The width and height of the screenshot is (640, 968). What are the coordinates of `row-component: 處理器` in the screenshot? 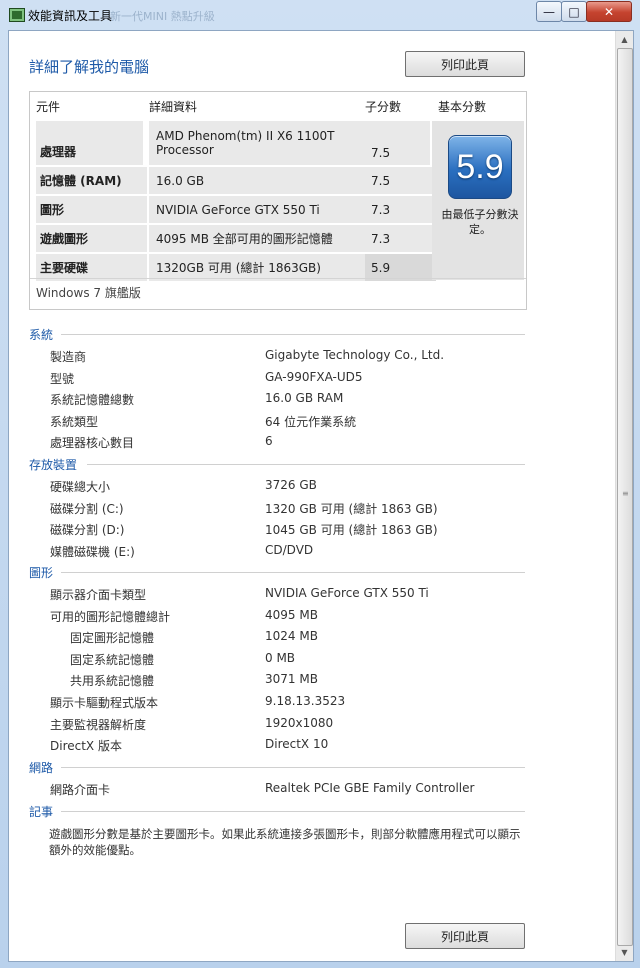 It's located at (89, 143).